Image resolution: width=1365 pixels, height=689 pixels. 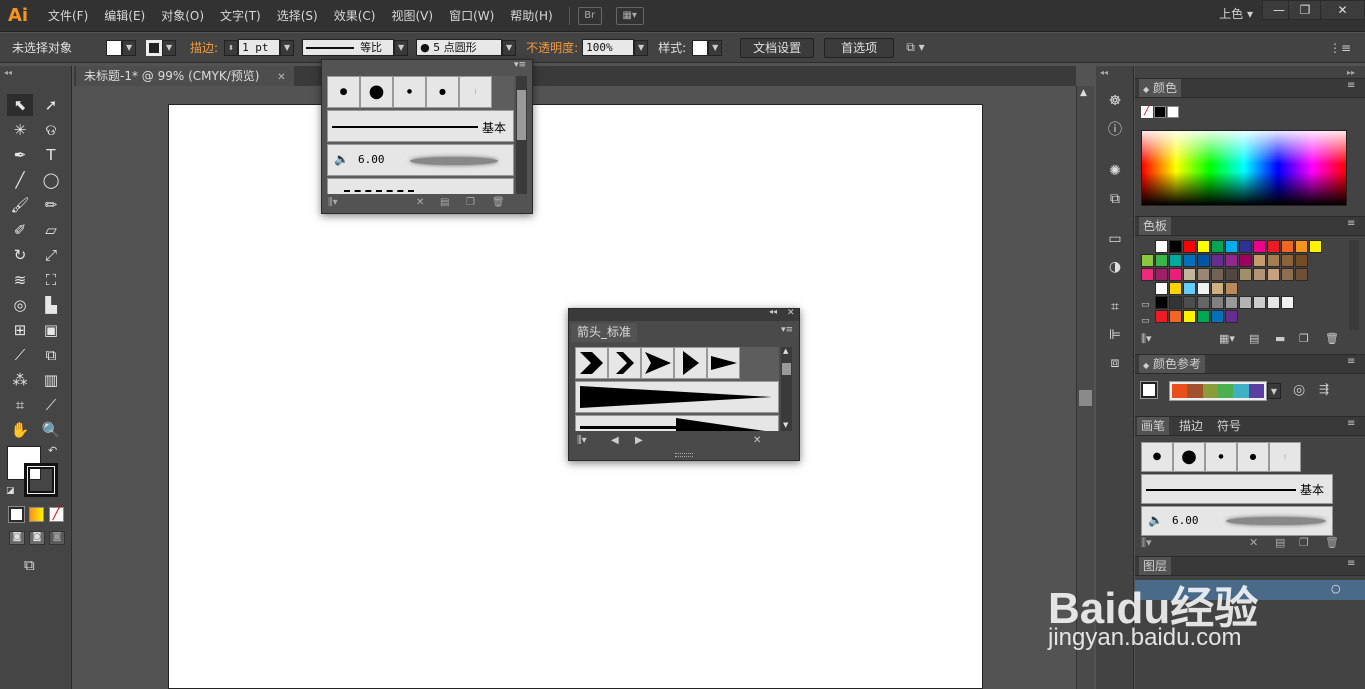 What do you see at coordinates (641, 47) in the screenshot?
I see `opacity-dropdown: ▼` at bounding box center [641, 47].